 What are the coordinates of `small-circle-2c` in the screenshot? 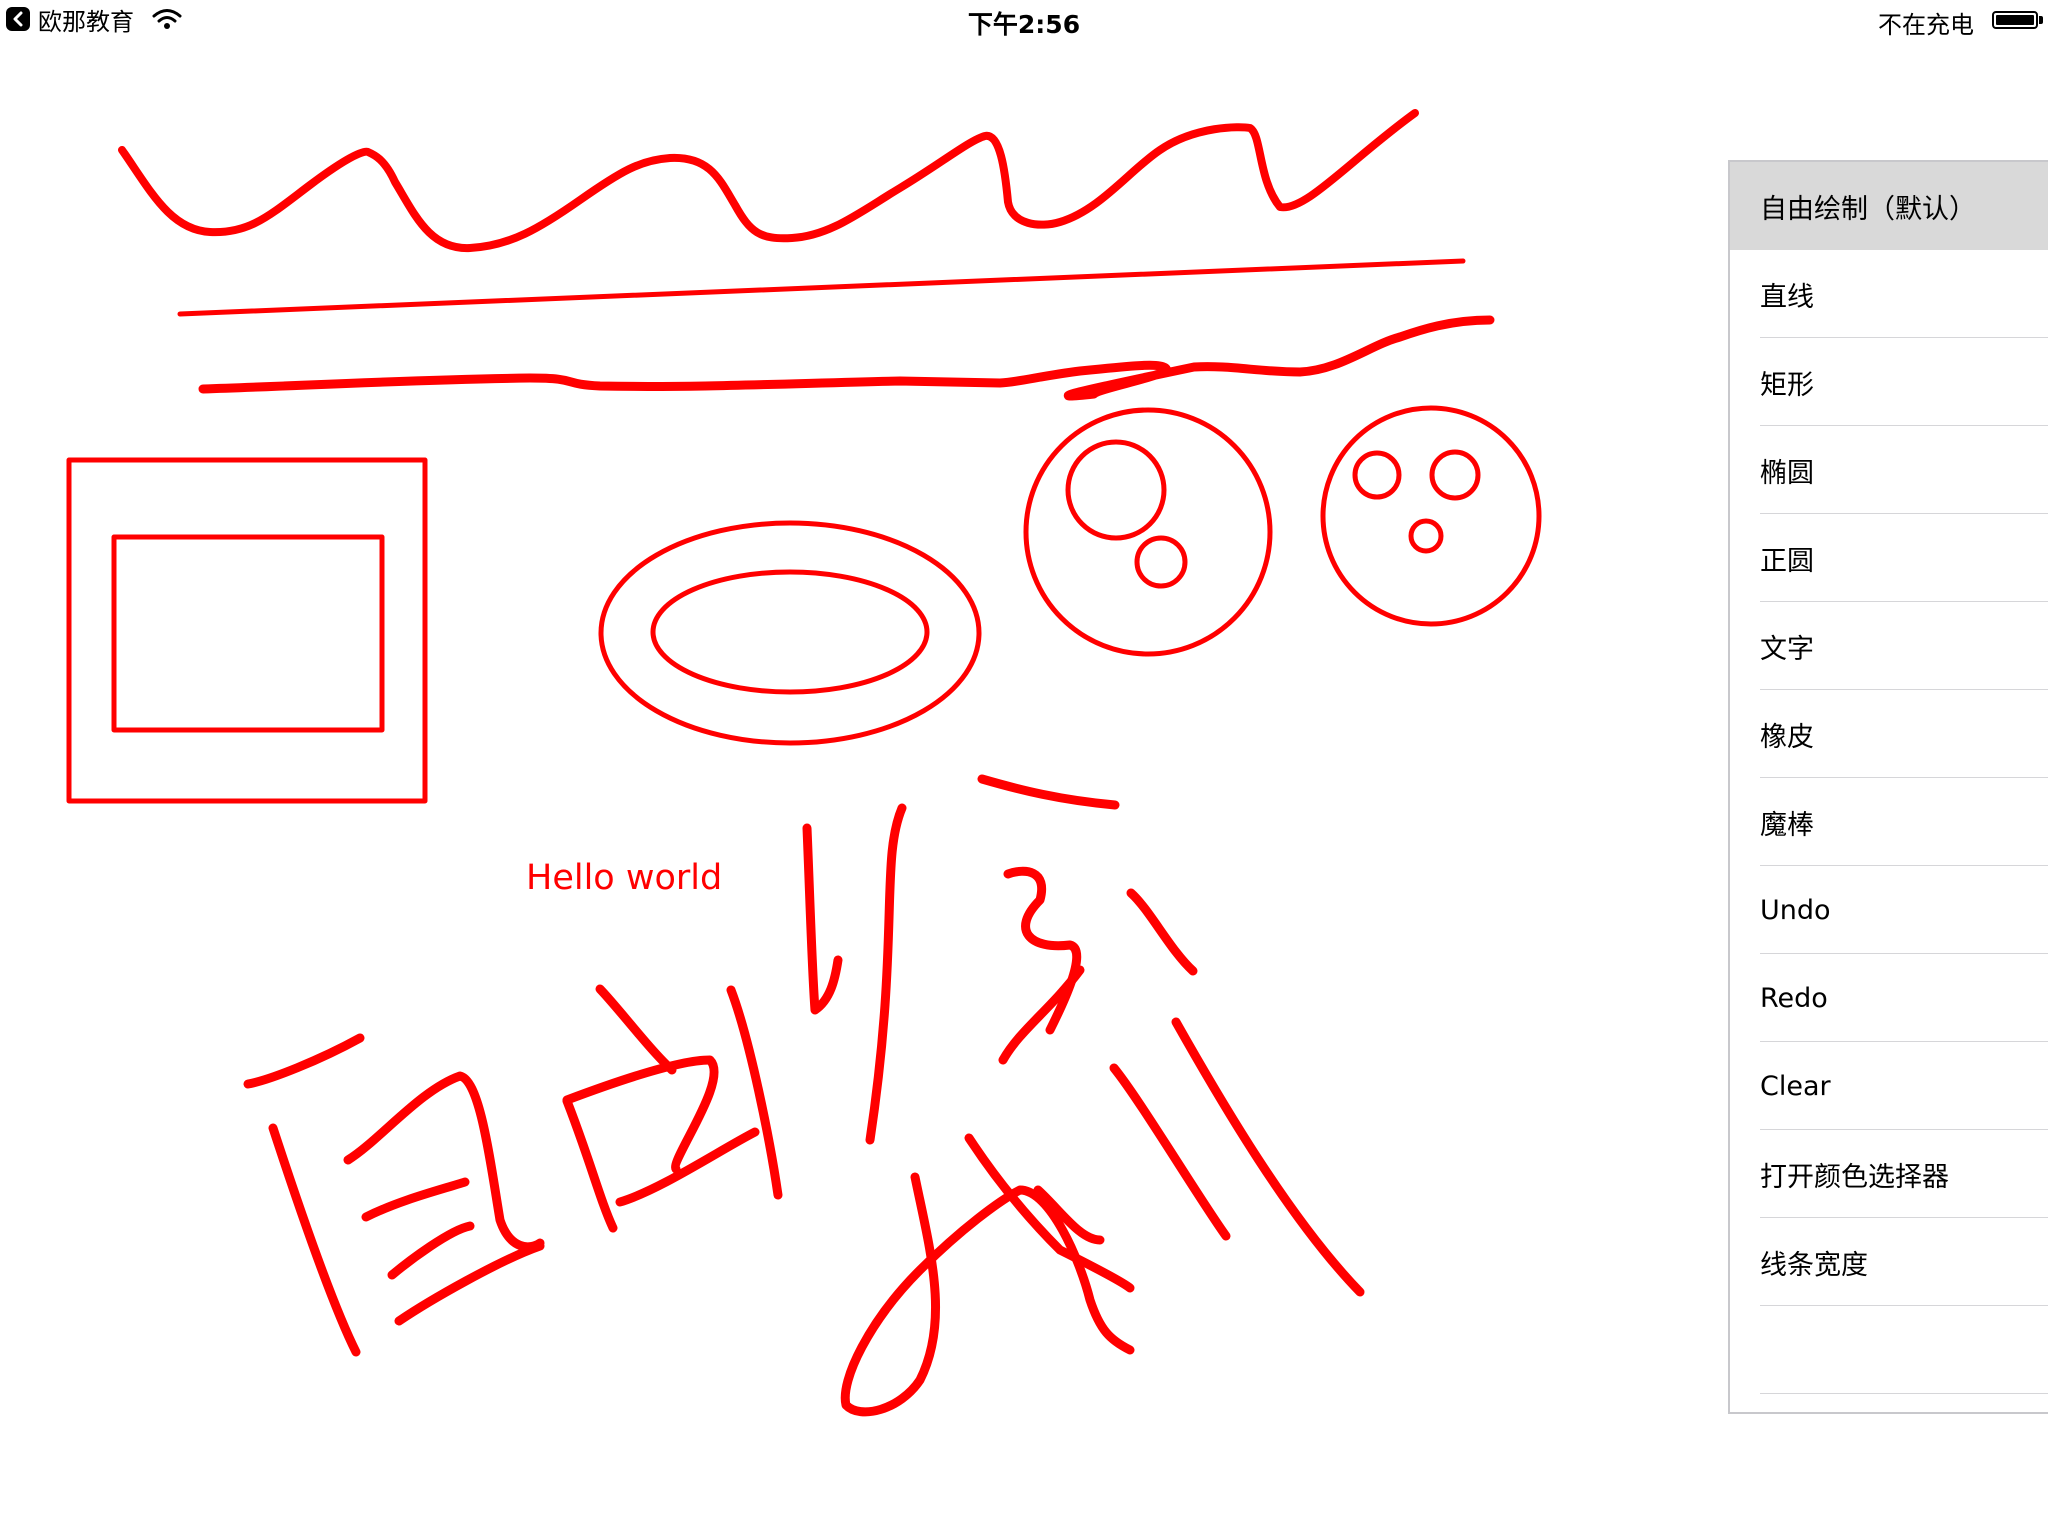 It's located at (1426, 536).